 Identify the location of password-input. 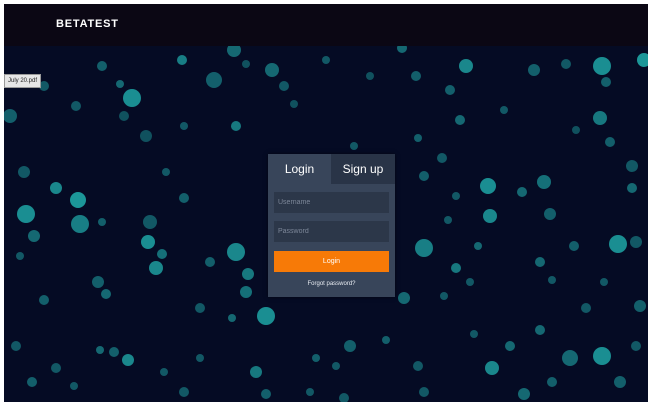
(331, 231).